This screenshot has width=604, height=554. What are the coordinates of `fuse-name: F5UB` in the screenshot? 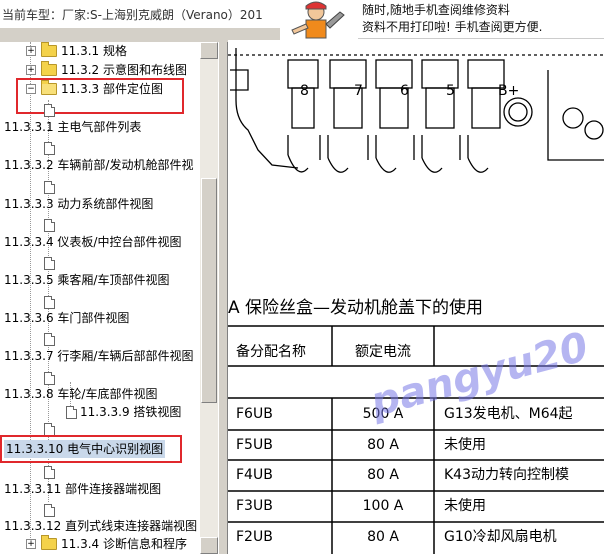 It's located at (254, 445).